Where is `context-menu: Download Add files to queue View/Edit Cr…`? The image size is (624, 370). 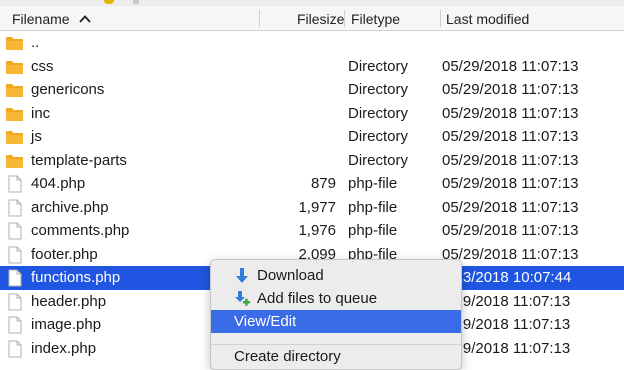 context-menu: Download Add files to queue View/Edit Cr… is located at coordinates (336, 314).